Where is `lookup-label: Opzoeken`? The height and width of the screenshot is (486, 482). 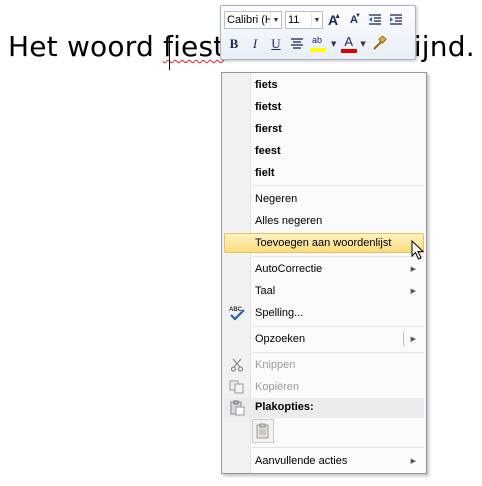
lookup-label: Opzoeken is located at coordinates (280, 339).